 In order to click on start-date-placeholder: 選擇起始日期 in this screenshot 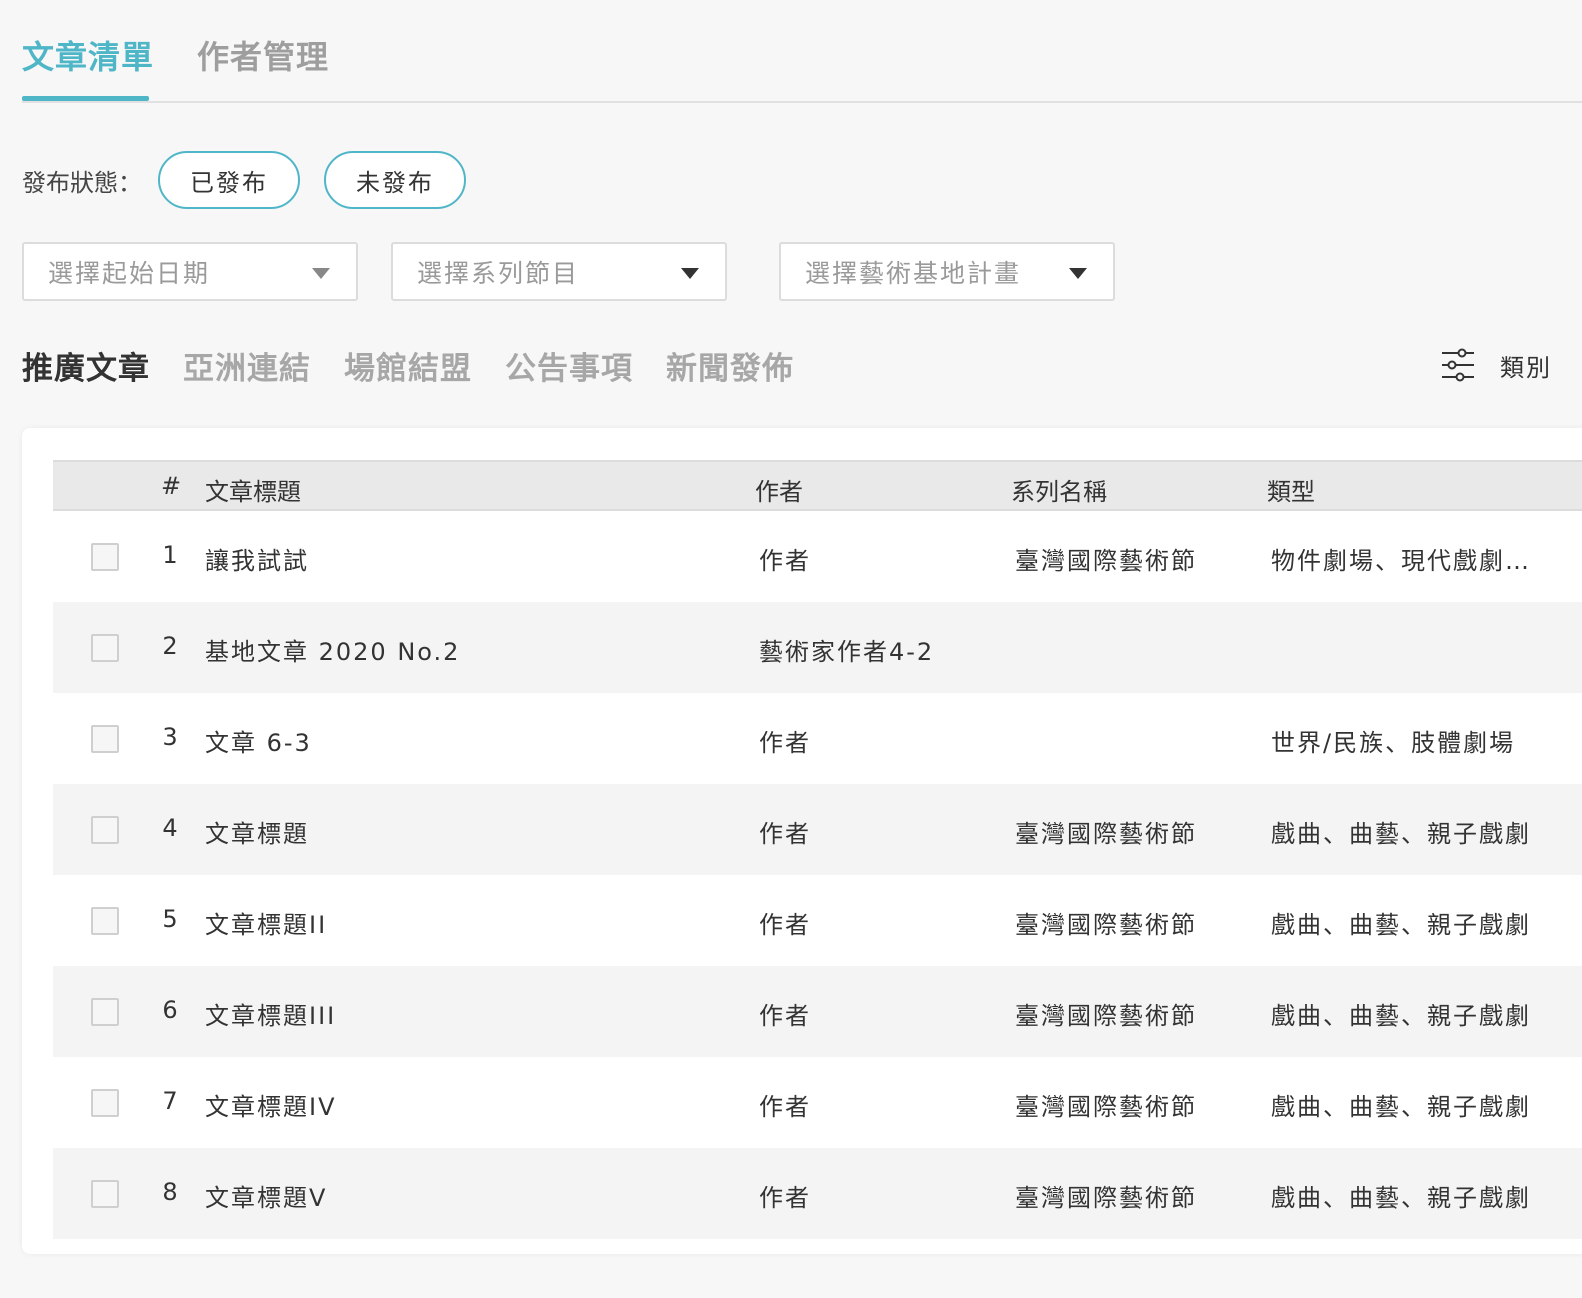, I will do `click(129, 273)`.